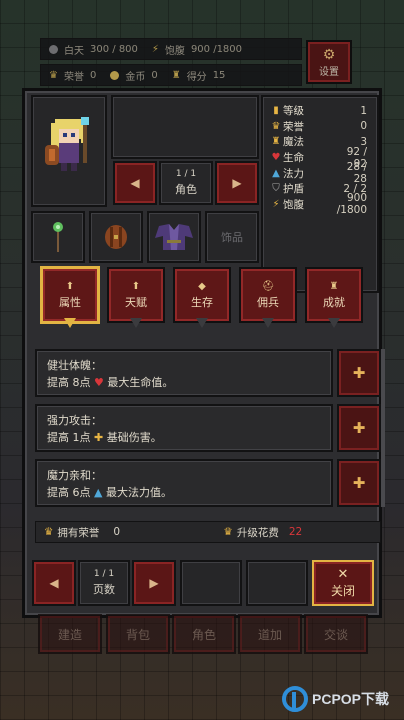  I want to click on tab-label: 佣兵, so click(268, 302).